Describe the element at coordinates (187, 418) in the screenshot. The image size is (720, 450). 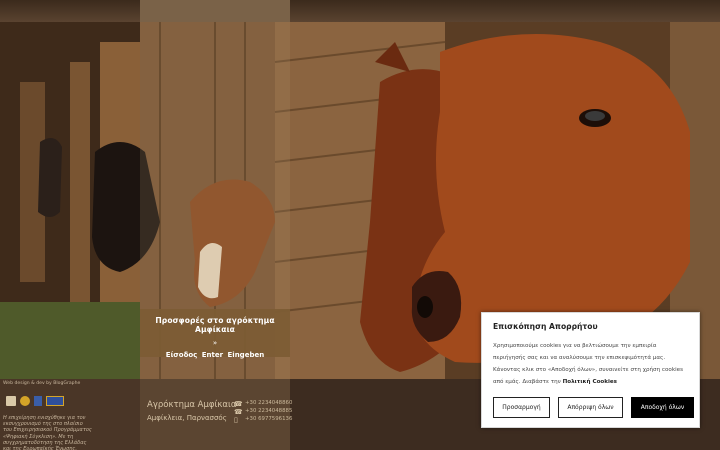
I see `farm-location: Αμφίκλεια, Παρνασσός` at that location.